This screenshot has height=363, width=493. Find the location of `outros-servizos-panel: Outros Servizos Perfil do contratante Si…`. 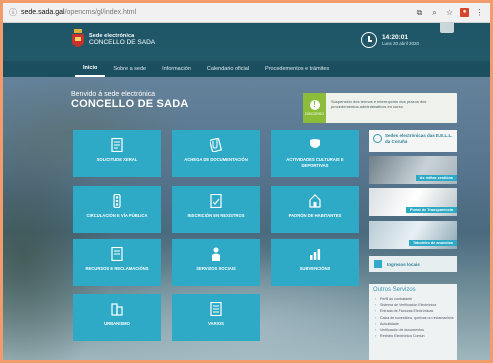

outros-servizos-panel: Outros Servizos Perfil do contratante Si… is located at coordinates (413, 322).